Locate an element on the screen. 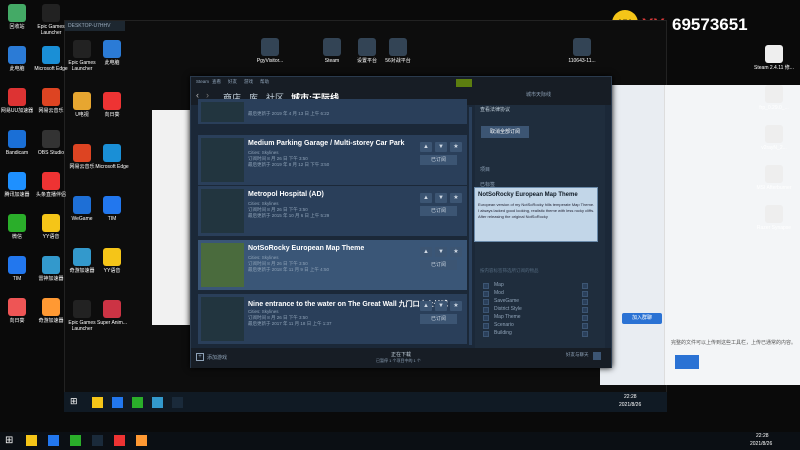 This screenshot has height=450, width=800. item-title: NotSoRocky European Map Theme is located at coordinates (306, 248).